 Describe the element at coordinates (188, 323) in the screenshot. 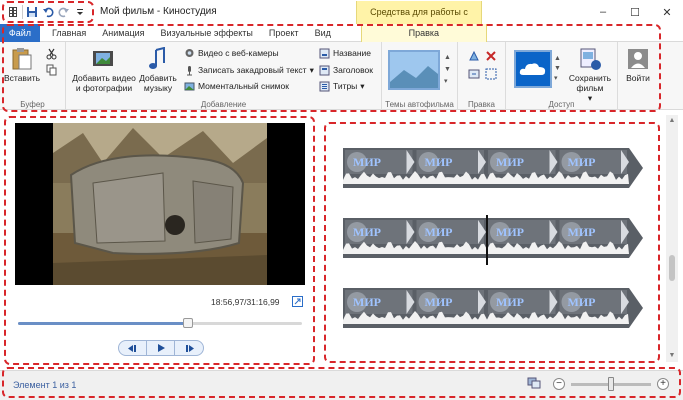

I see `seek-handle` at that location.